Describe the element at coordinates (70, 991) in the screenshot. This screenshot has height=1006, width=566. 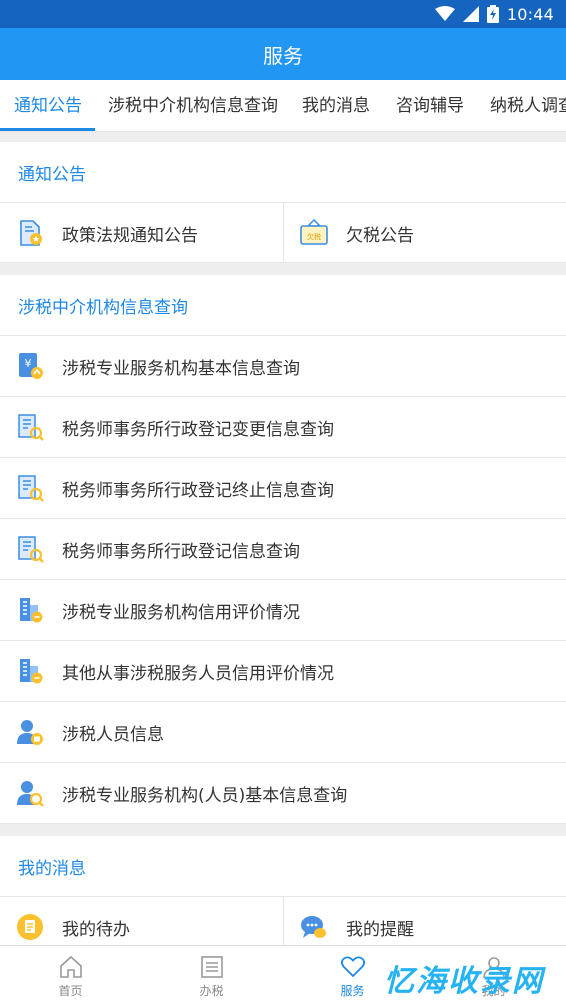
I see `nav-label: 首页` at that location.